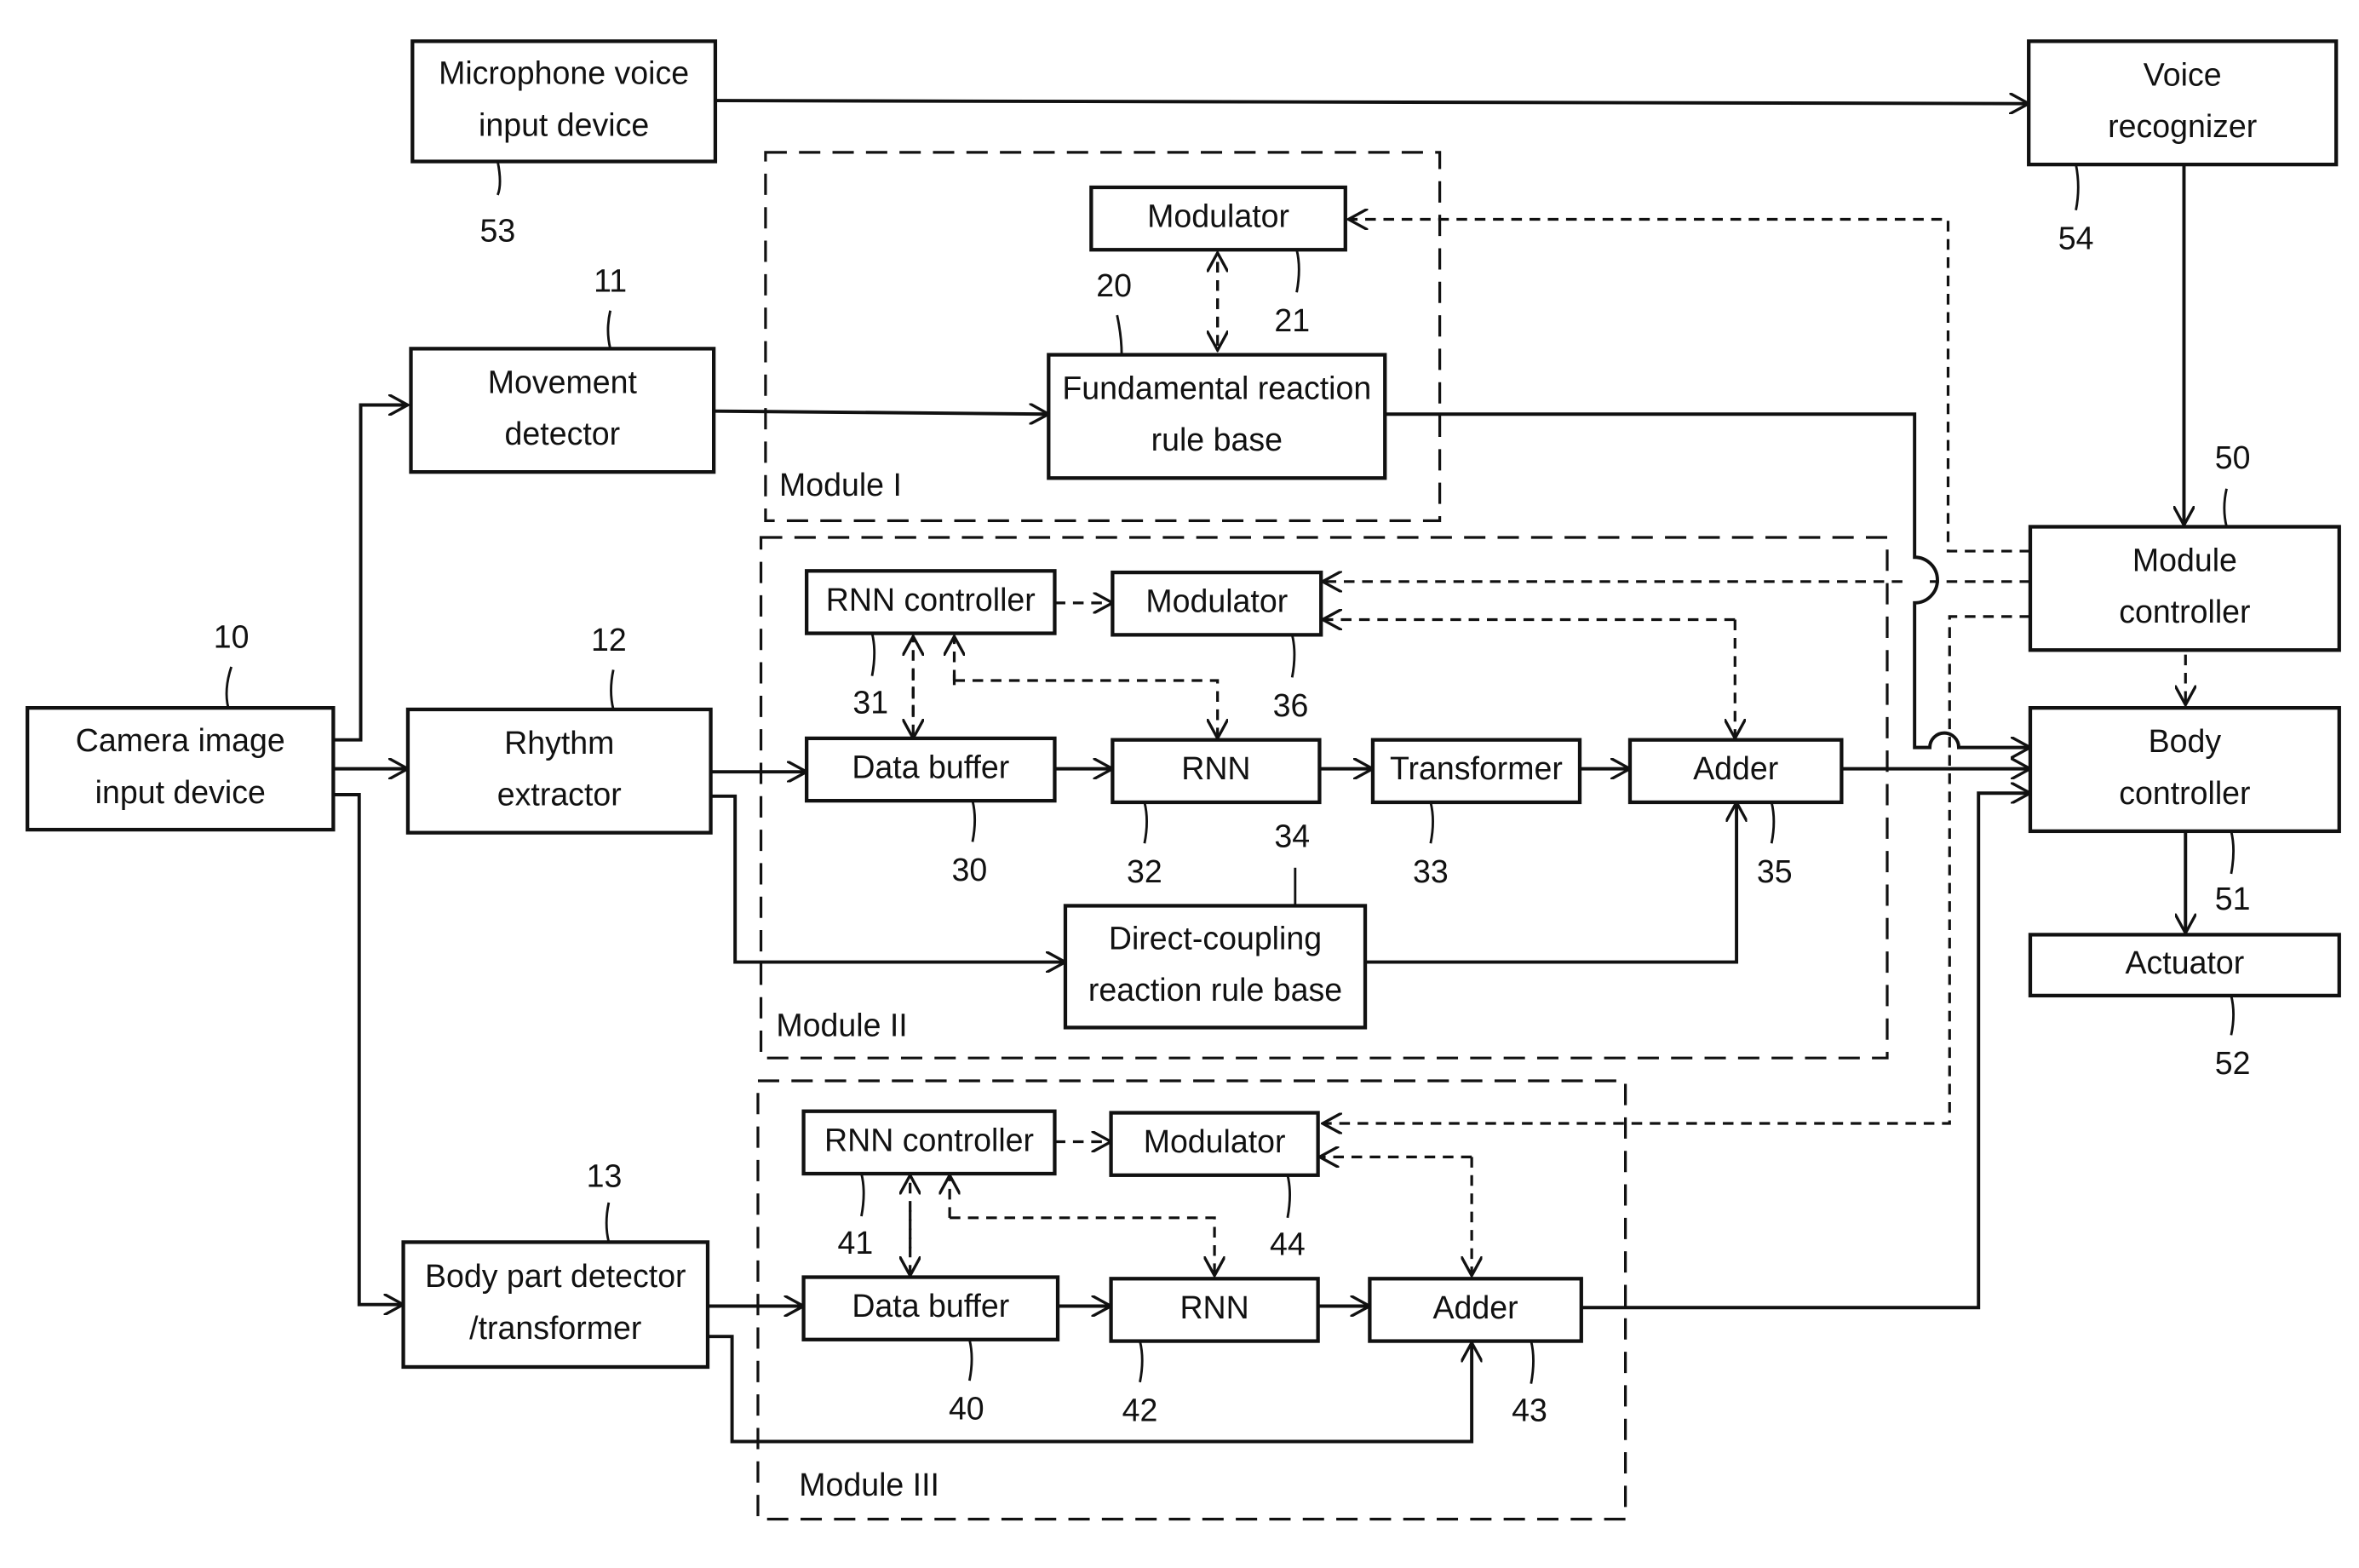 This screenshot has height=1568, width=2359. Describe the element at coordinates (1216, 387) in the screenshot. I see `block-label: Fundamental reaction` at that location.